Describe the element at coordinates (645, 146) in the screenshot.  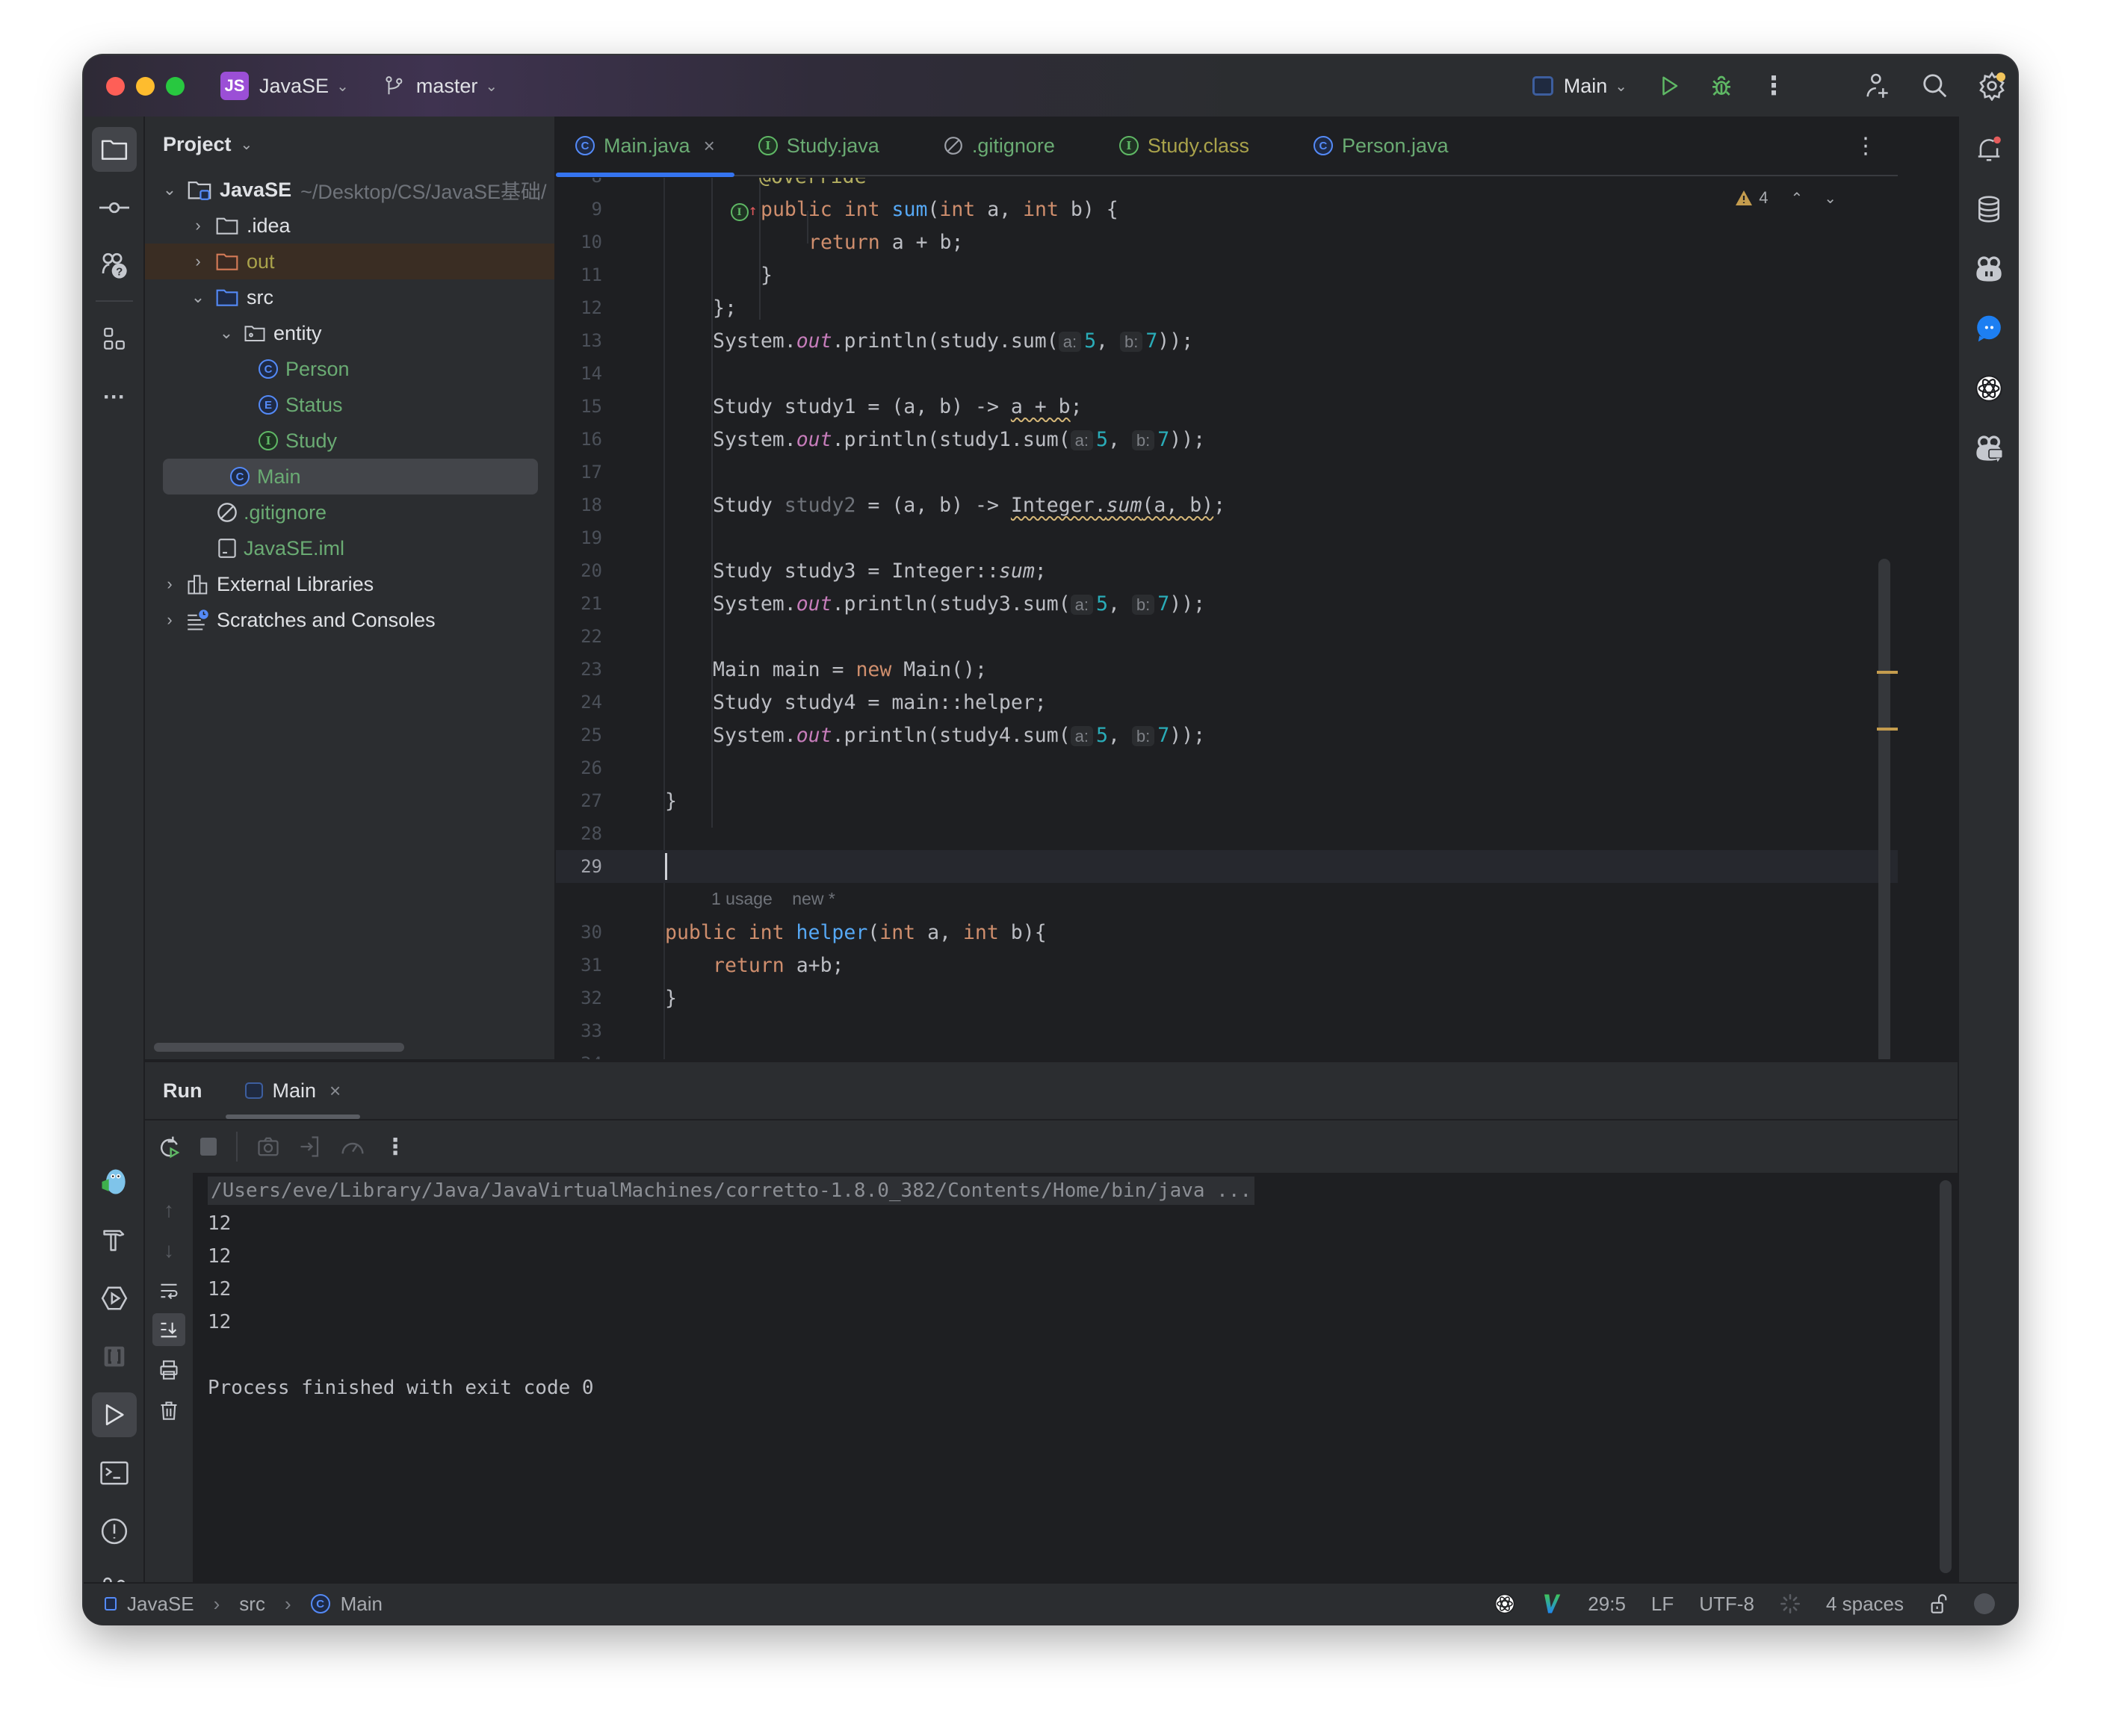
I see `tab-main-java: C Main.java ×` at that location.